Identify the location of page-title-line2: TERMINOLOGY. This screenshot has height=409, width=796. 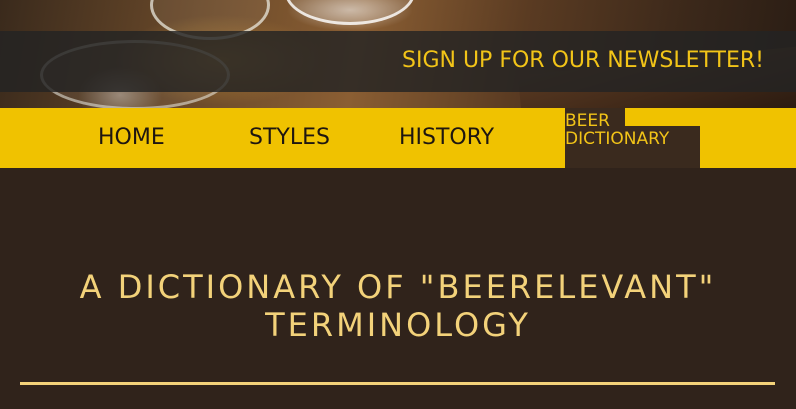
(398, 325).